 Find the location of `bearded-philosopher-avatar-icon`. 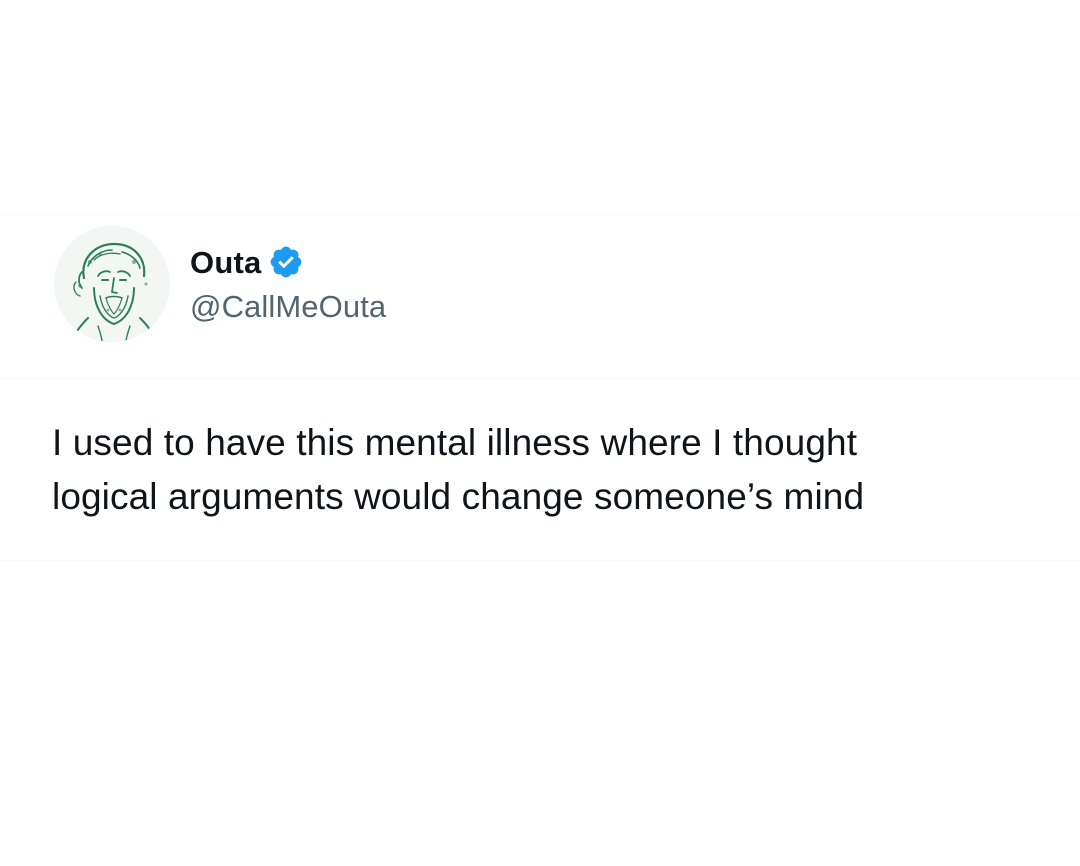

bearded-philosopher-avatar-icon is located at coordinates (112, 284).